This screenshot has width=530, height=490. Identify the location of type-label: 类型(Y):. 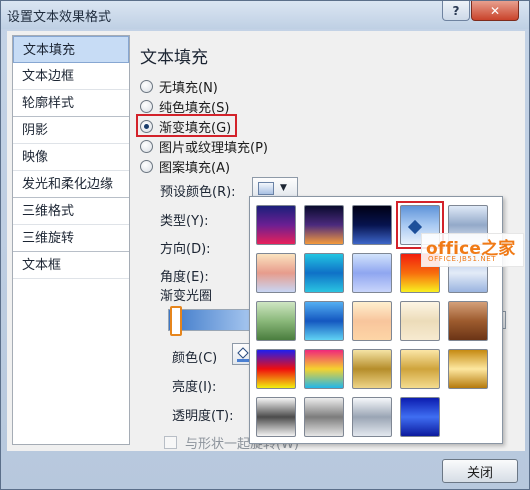
(184, 221).